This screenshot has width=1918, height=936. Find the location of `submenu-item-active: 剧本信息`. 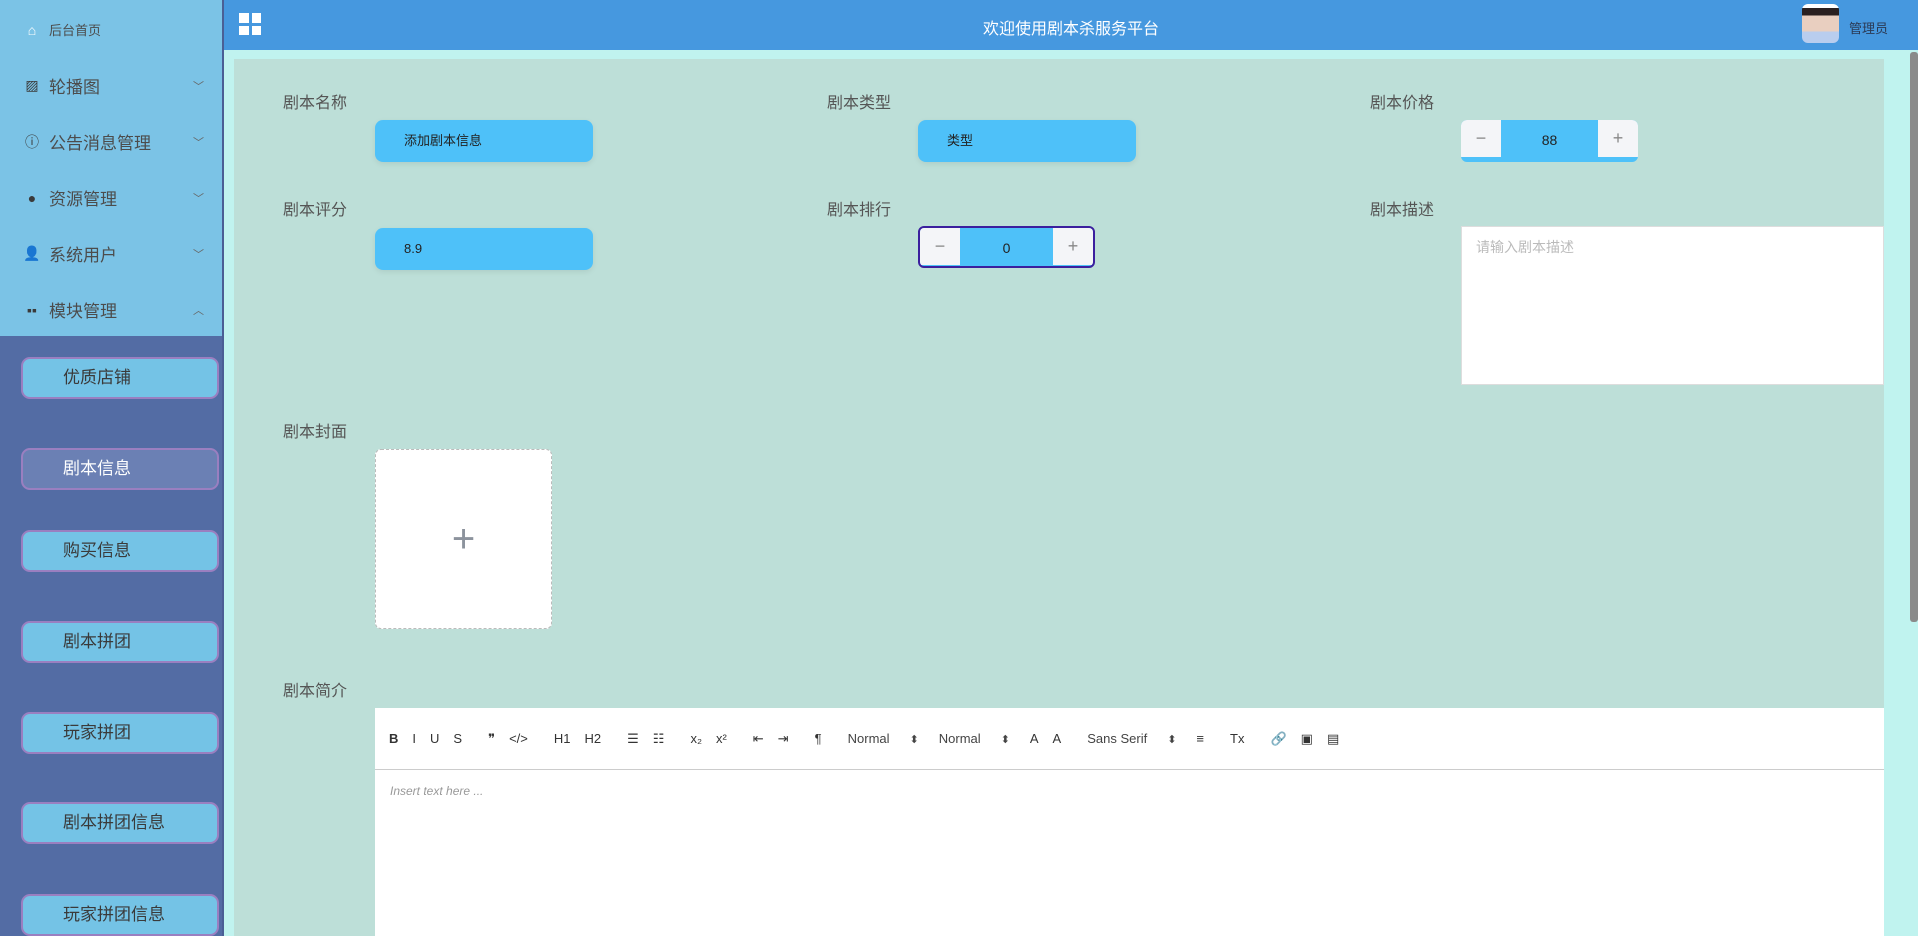

submenu-item-active: 剧本信息 is located at coordinates (120, 469).